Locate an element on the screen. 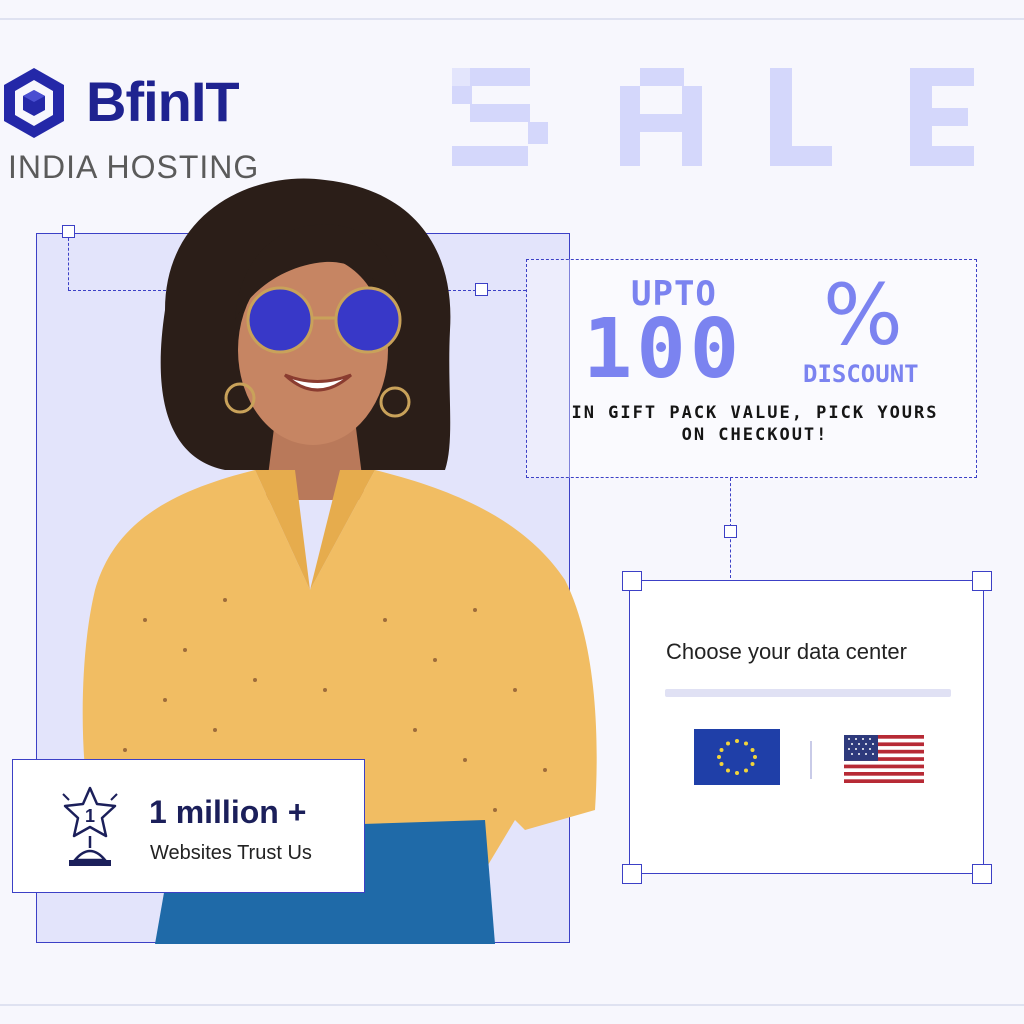  trust-count: 1 million + is located at coordinates (228, 812).